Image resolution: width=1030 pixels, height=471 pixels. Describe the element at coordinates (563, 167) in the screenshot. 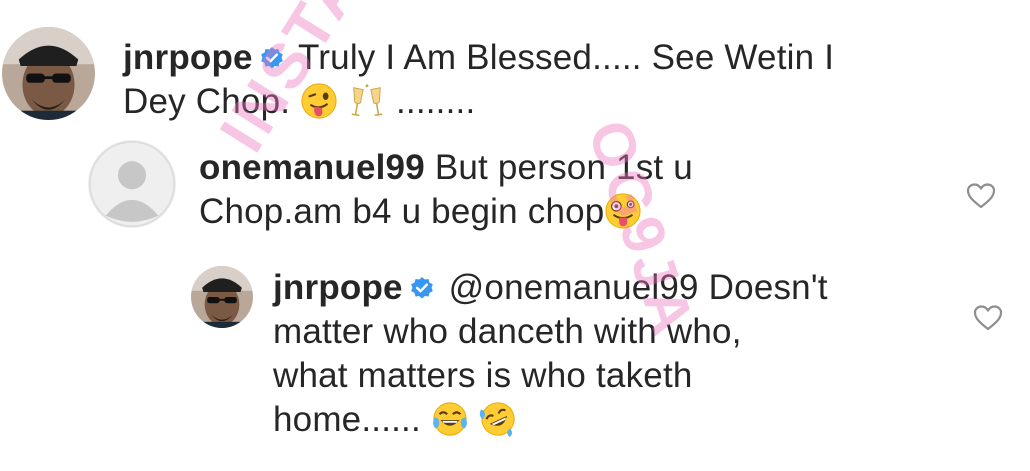

I see `comment-2-line1: But person 1st u` at that location.